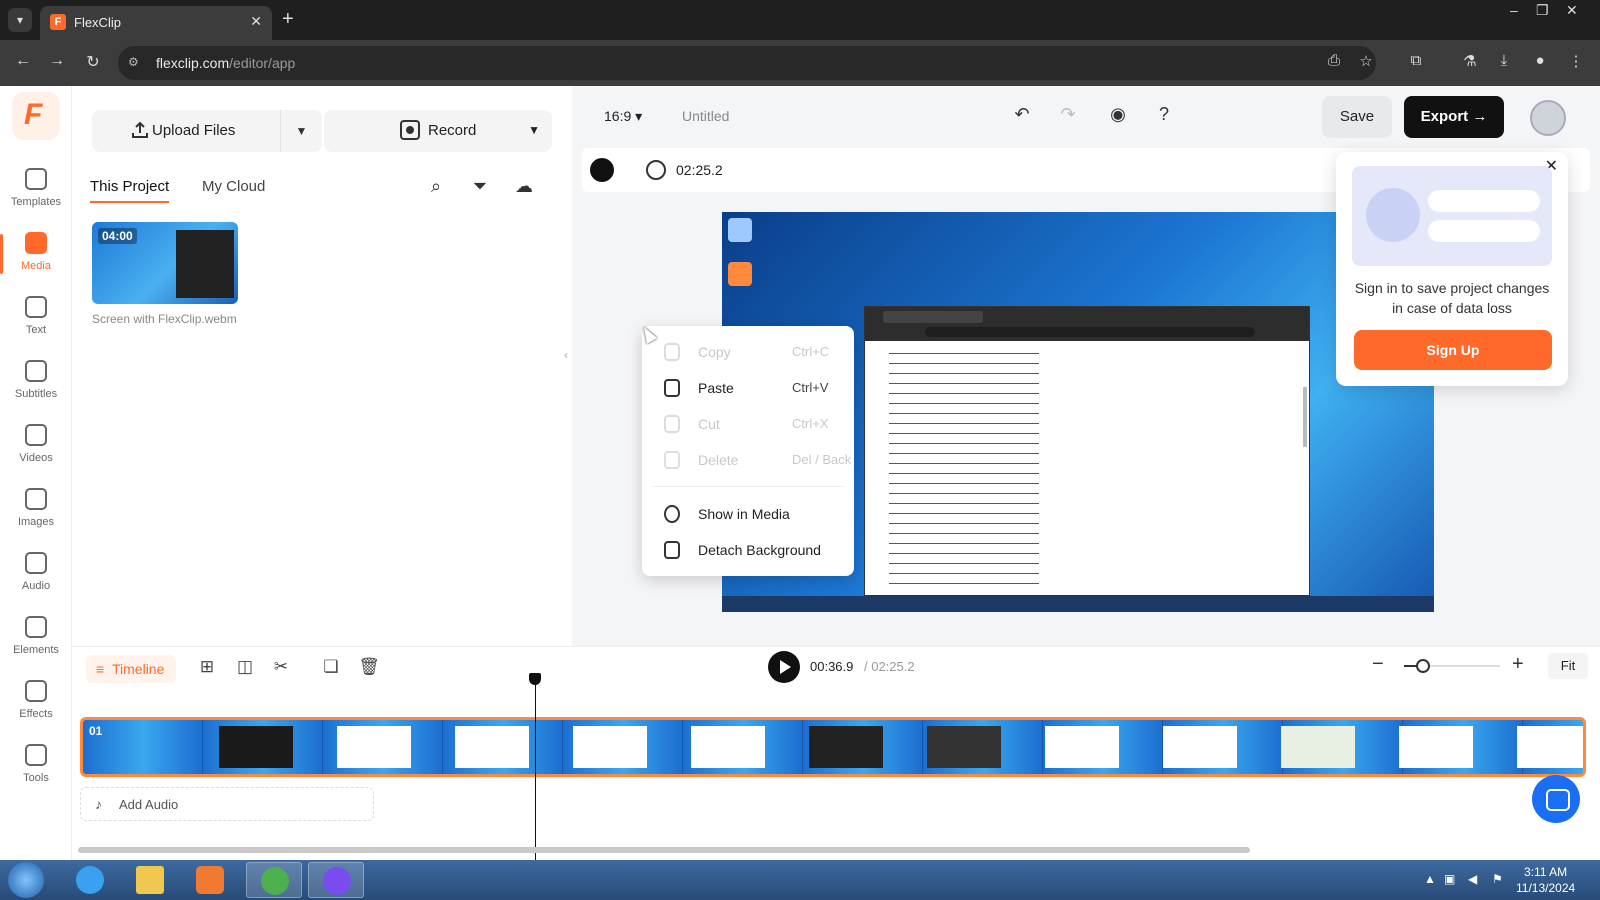  What do you see at coordinates (156, 23) in the screenshot?
I see `browser-tab-flexclip: F FlexClip ✕` at bounding box center [156, 23].